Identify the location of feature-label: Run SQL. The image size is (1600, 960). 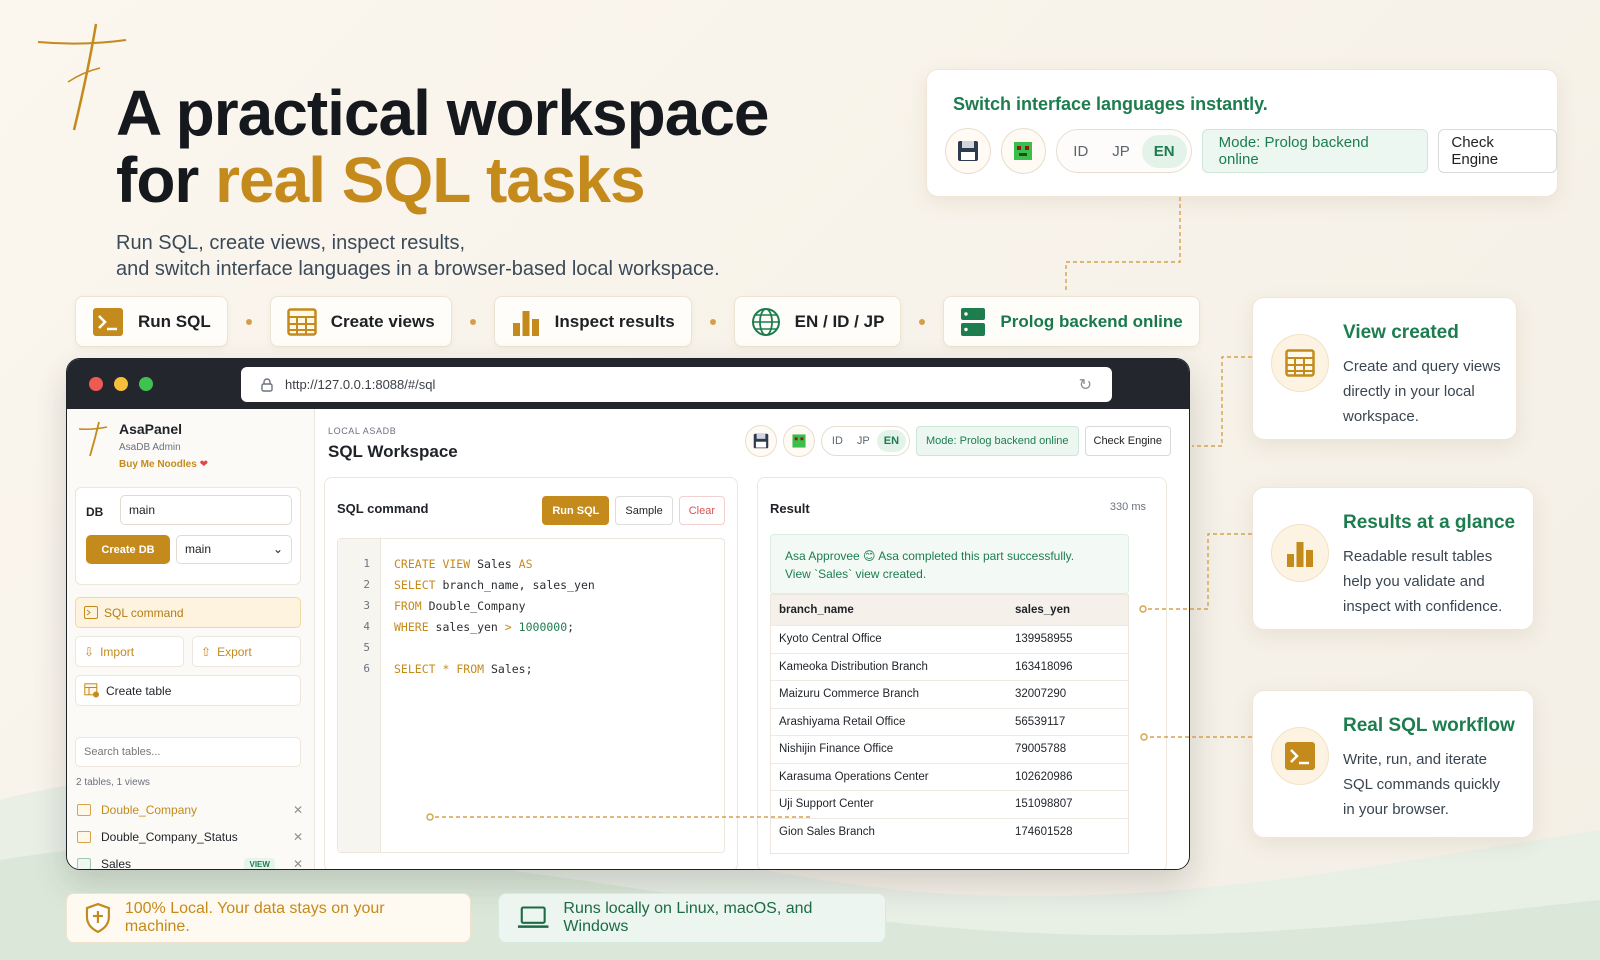
(174, 321).